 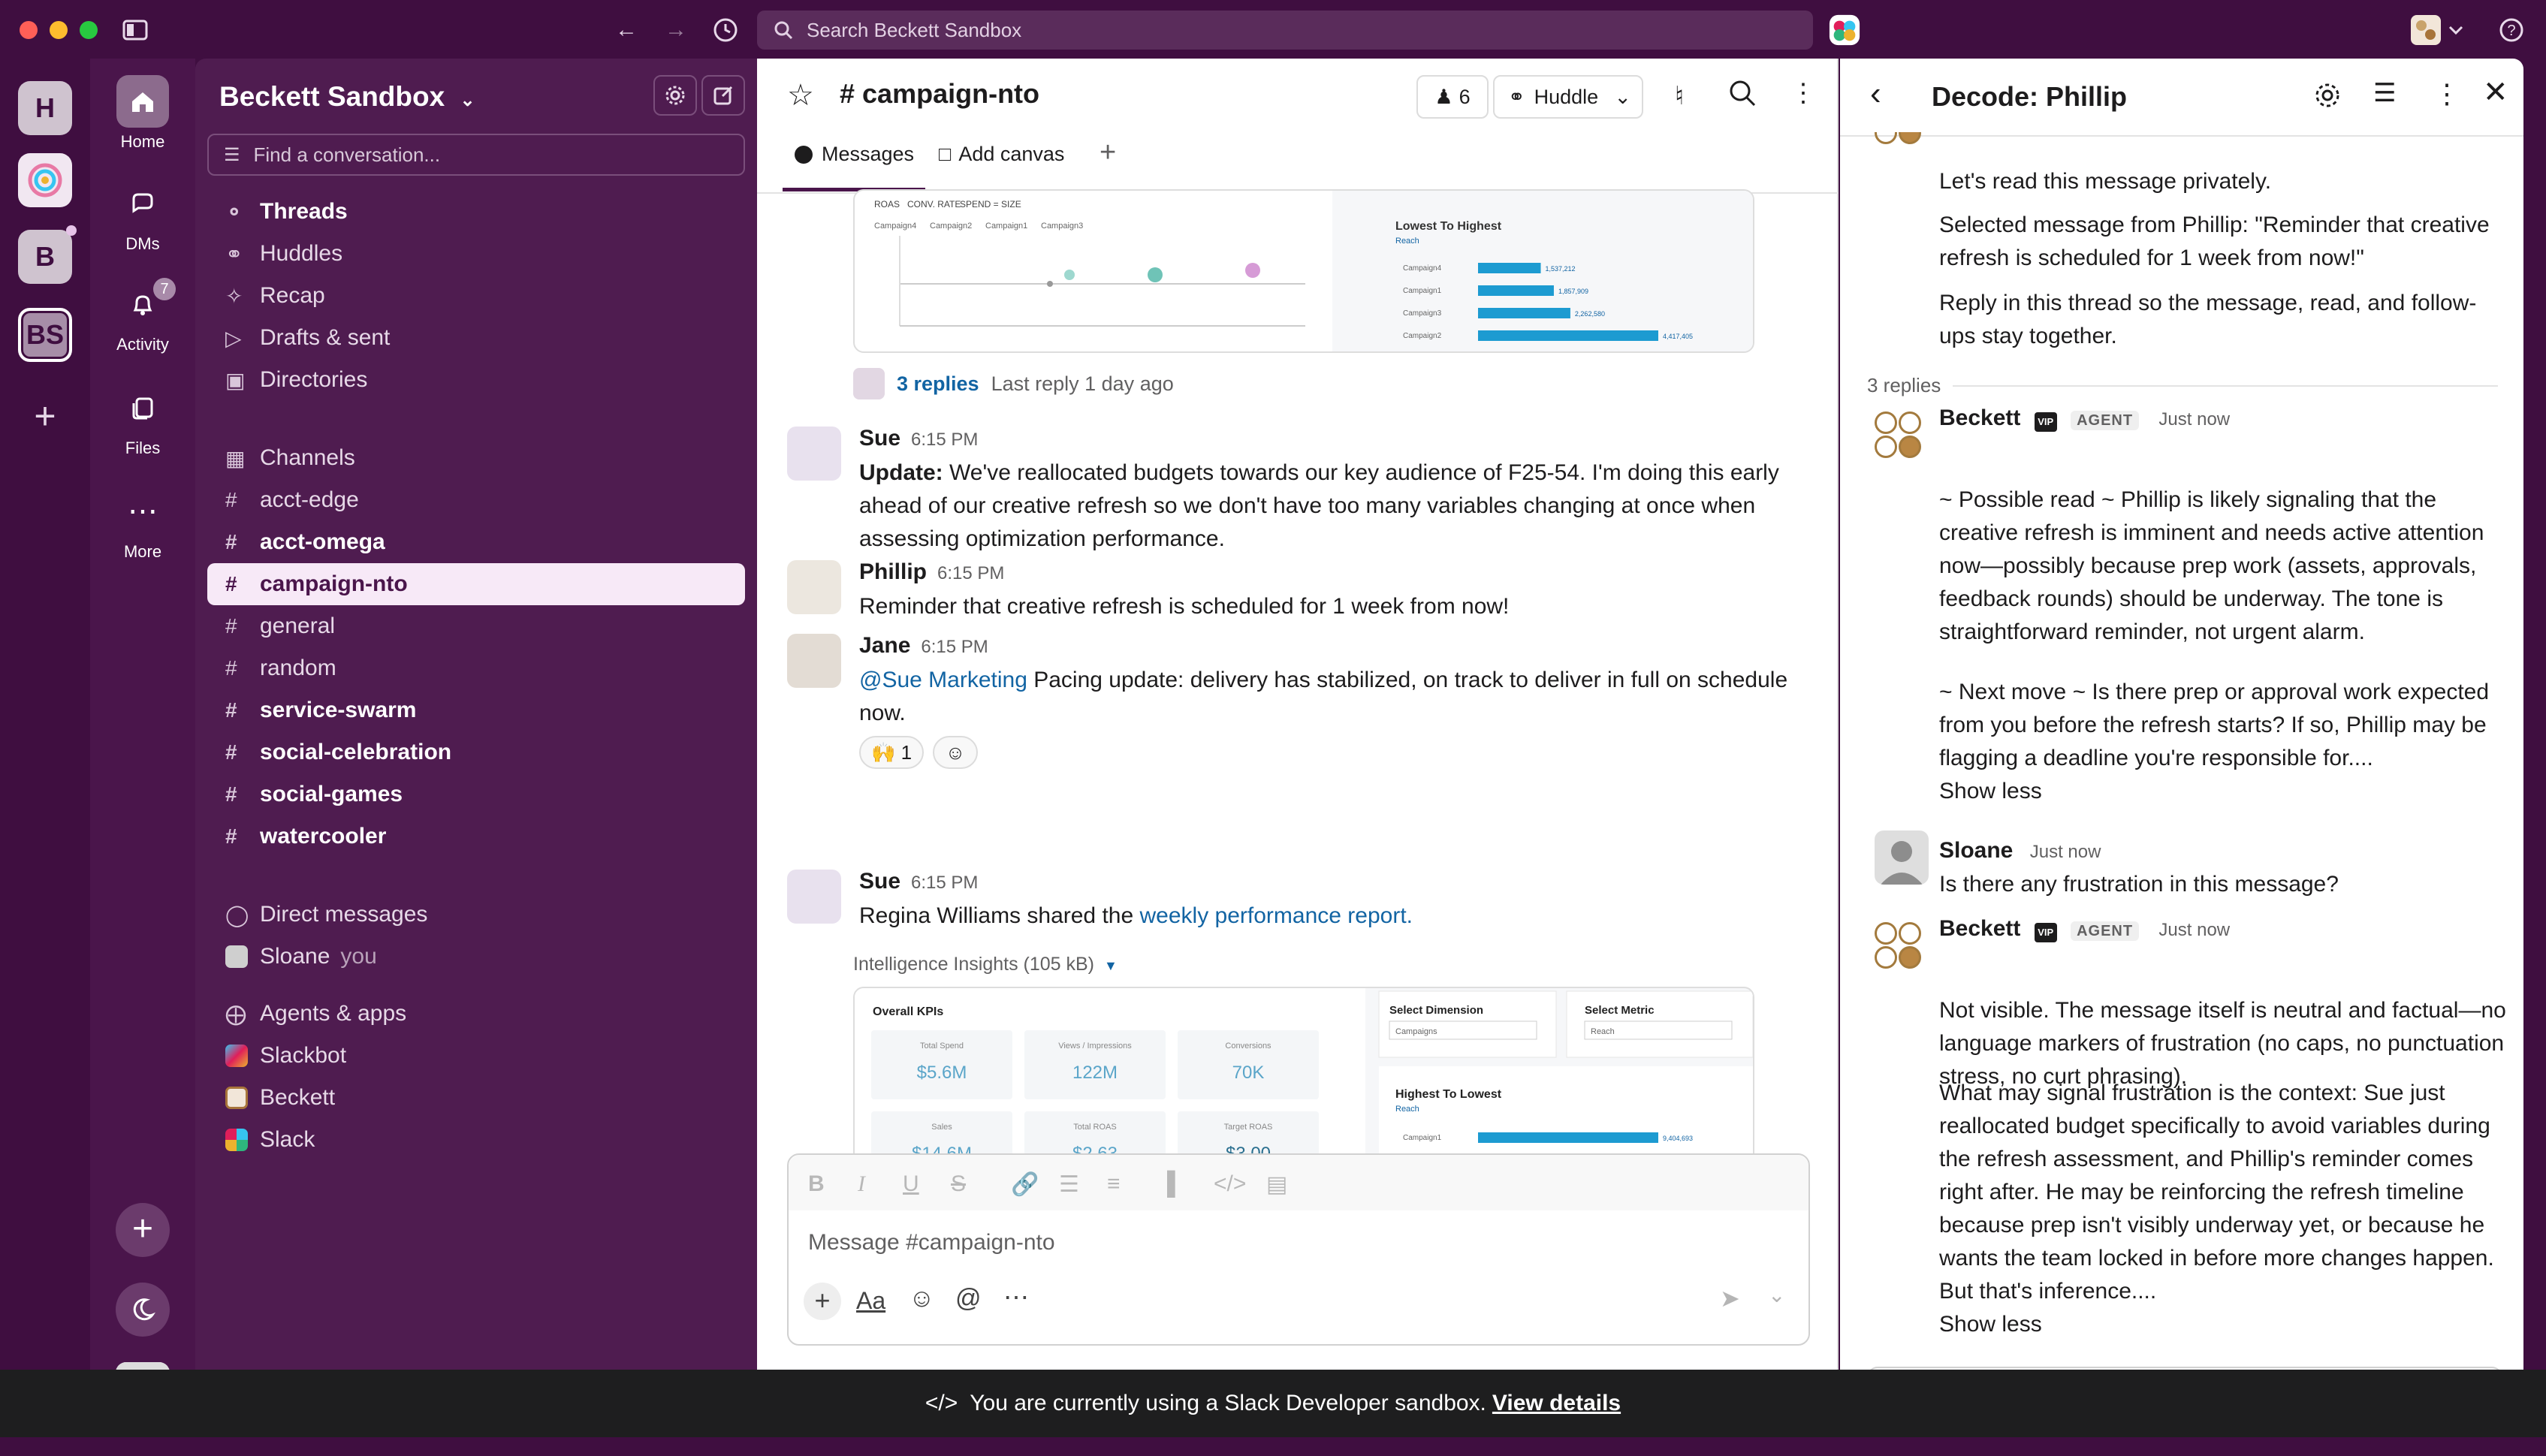 I want to click on more-actions-icon: ⋯, so click(x=1016, y=1298).